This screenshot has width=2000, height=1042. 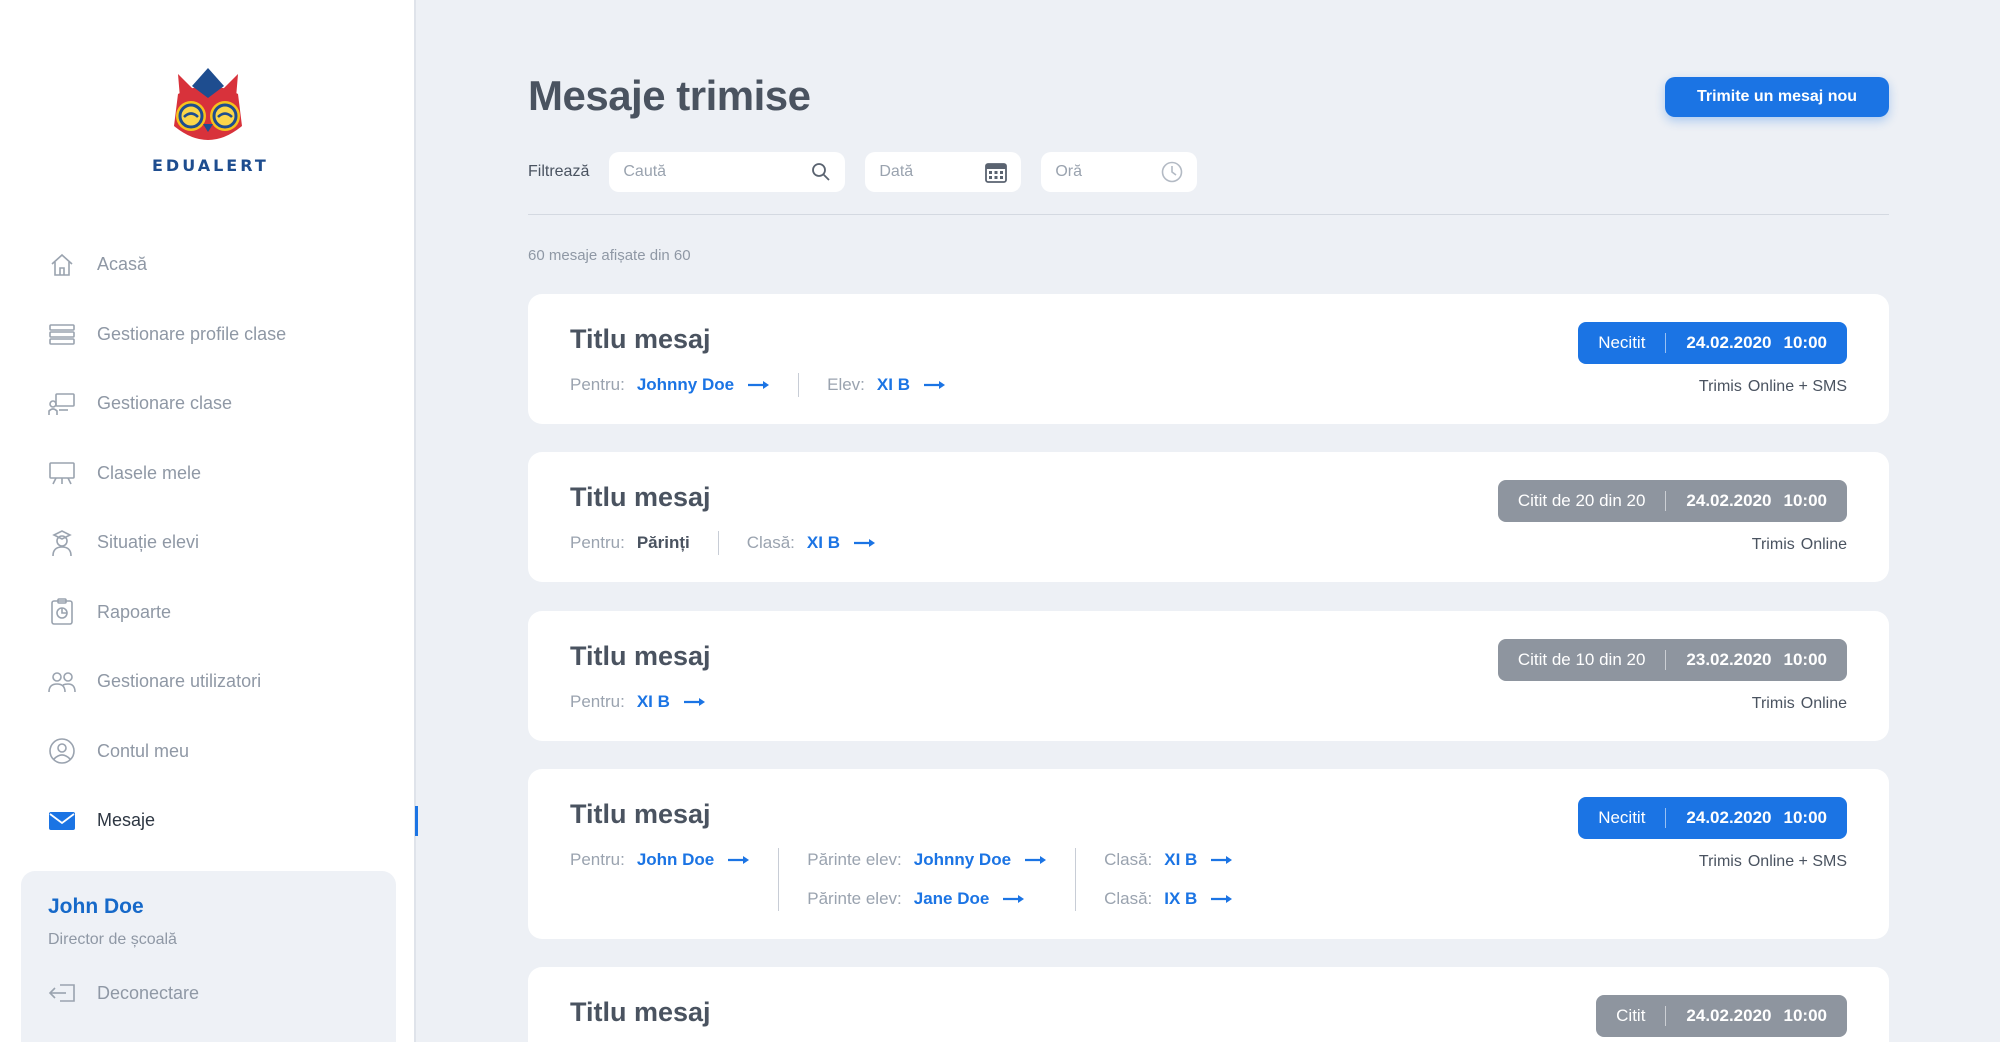 What do you see at coordinates (208, 104) in the screenshot?
I see `owl-logo-icon` at bounding box center [208, 104].